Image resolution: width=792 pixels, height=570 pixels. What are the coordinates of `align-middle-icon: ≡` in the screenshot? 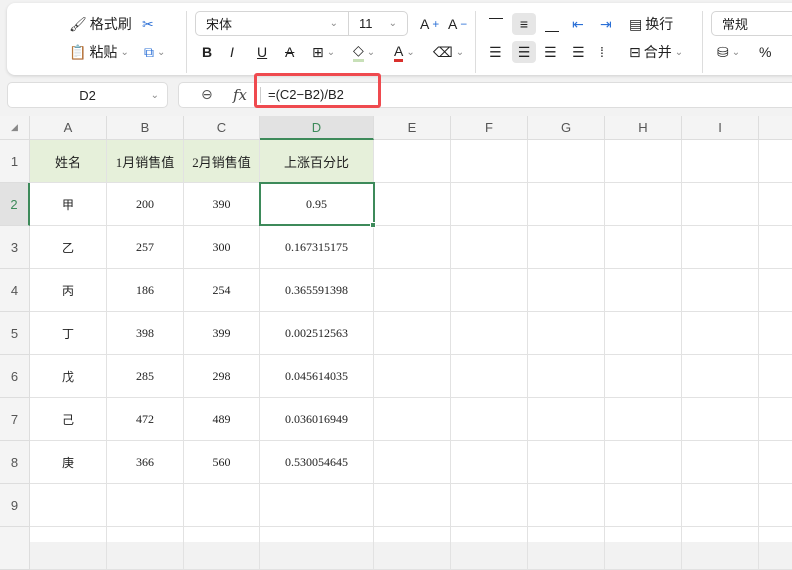 It's located at (524, 24).